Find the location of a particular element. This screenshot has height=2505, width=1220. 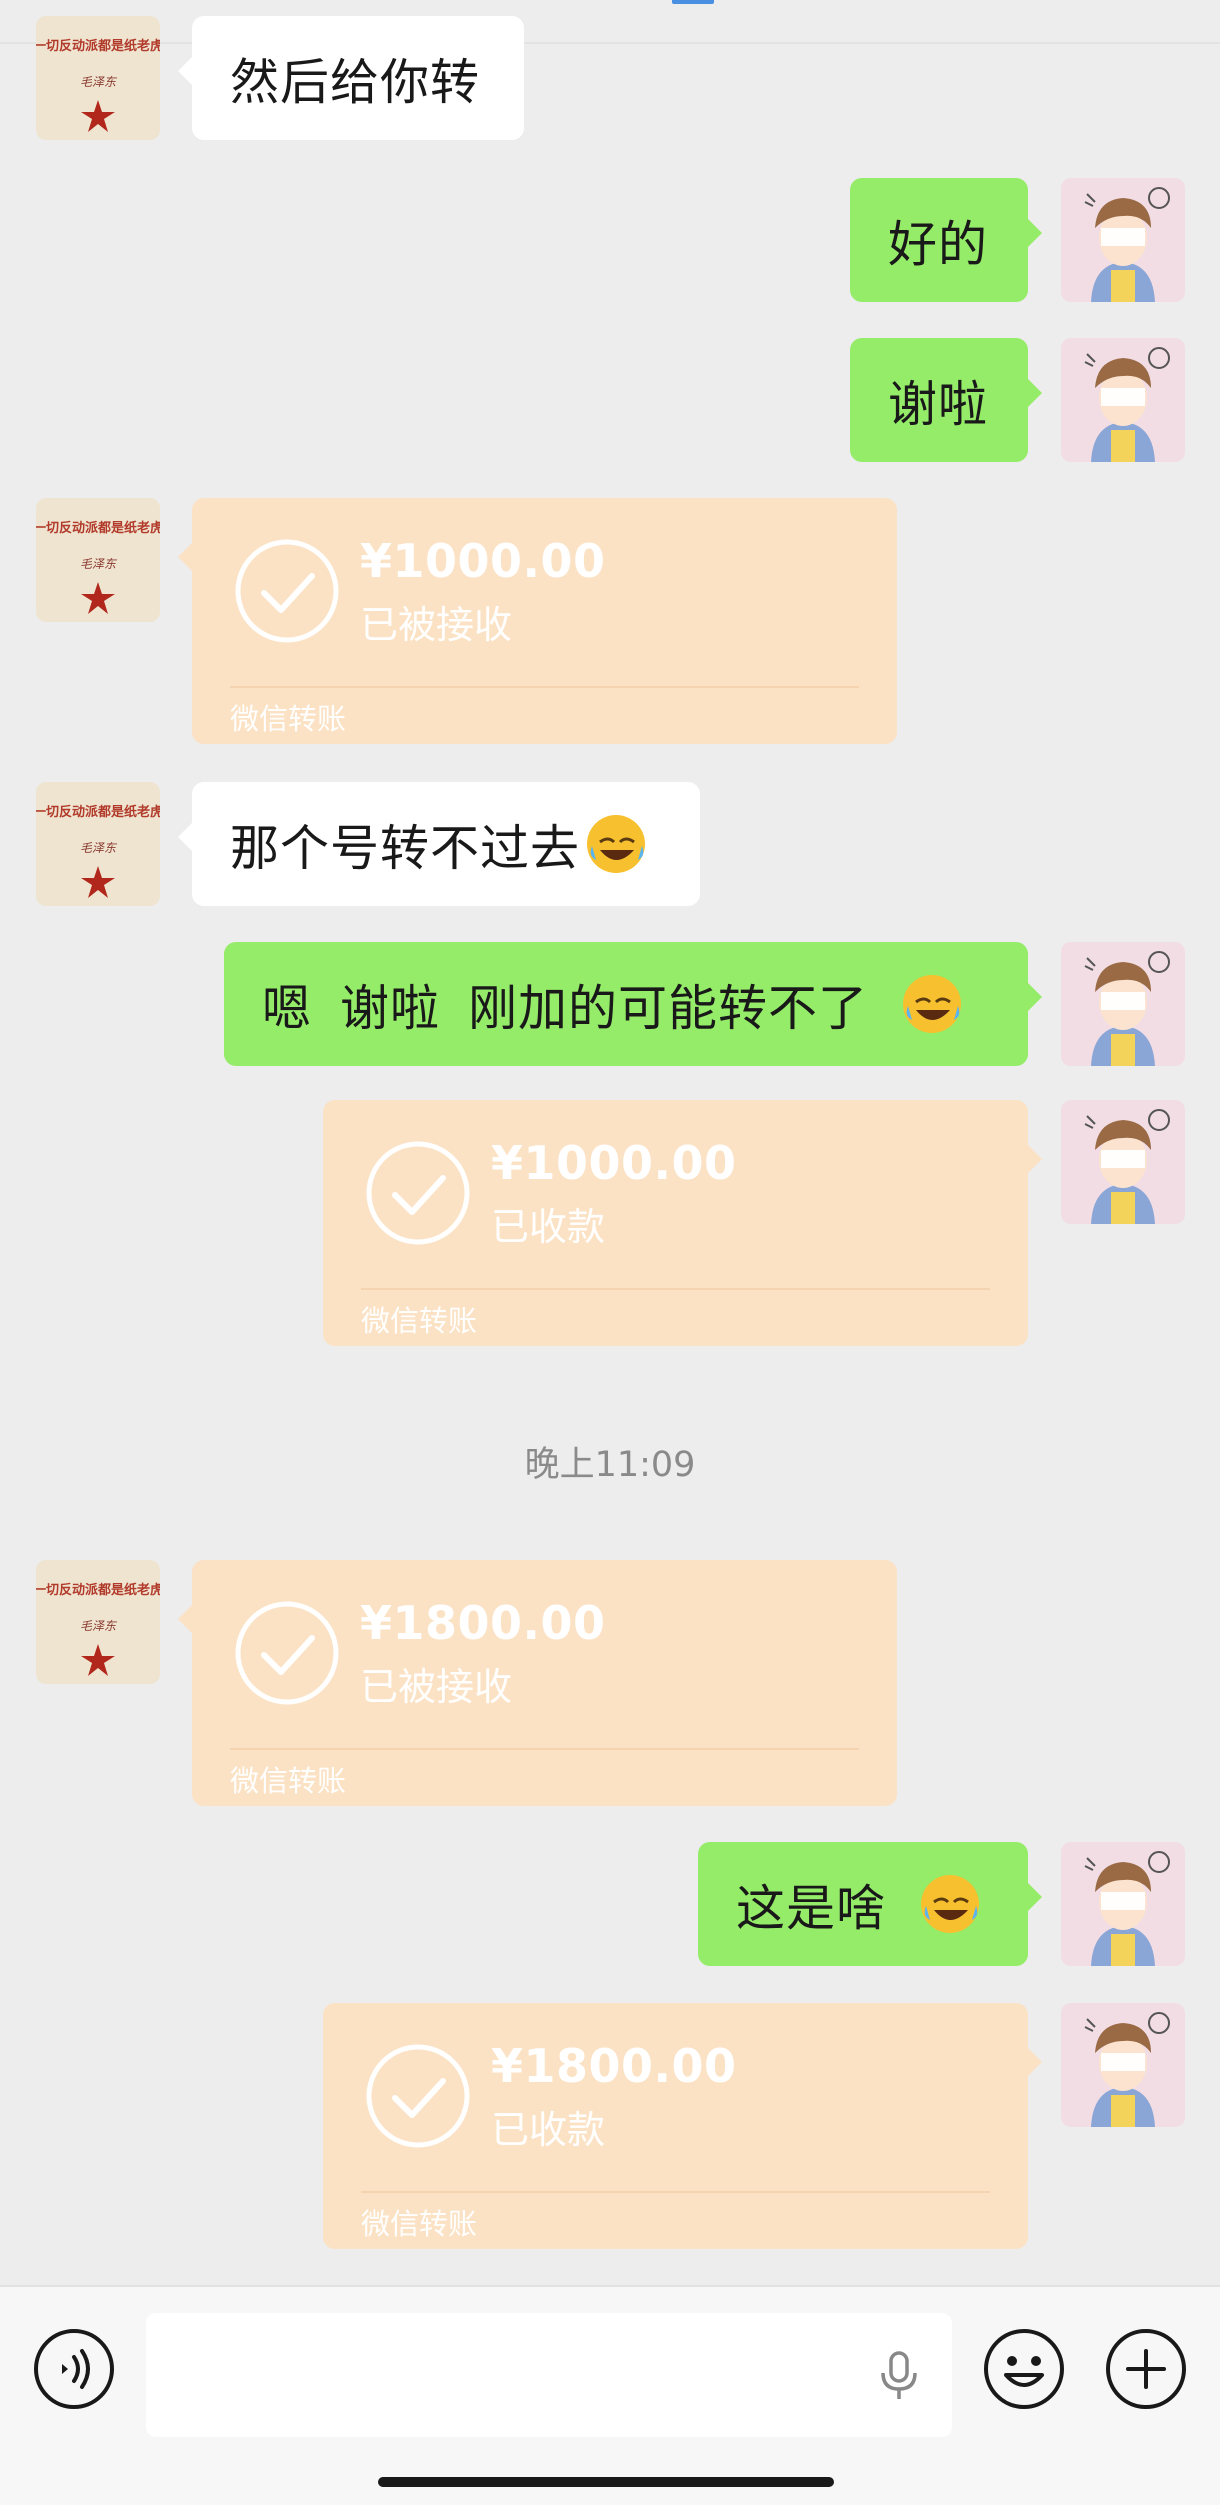

message-text-part: 谢啦 is located at coordinates (390, 1008).